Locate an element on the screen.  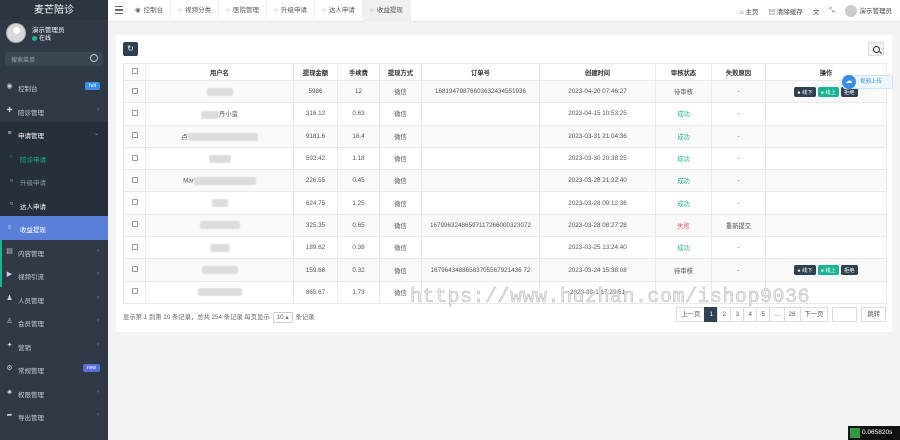
search-toggle-button is located at coordinates (876, 49).